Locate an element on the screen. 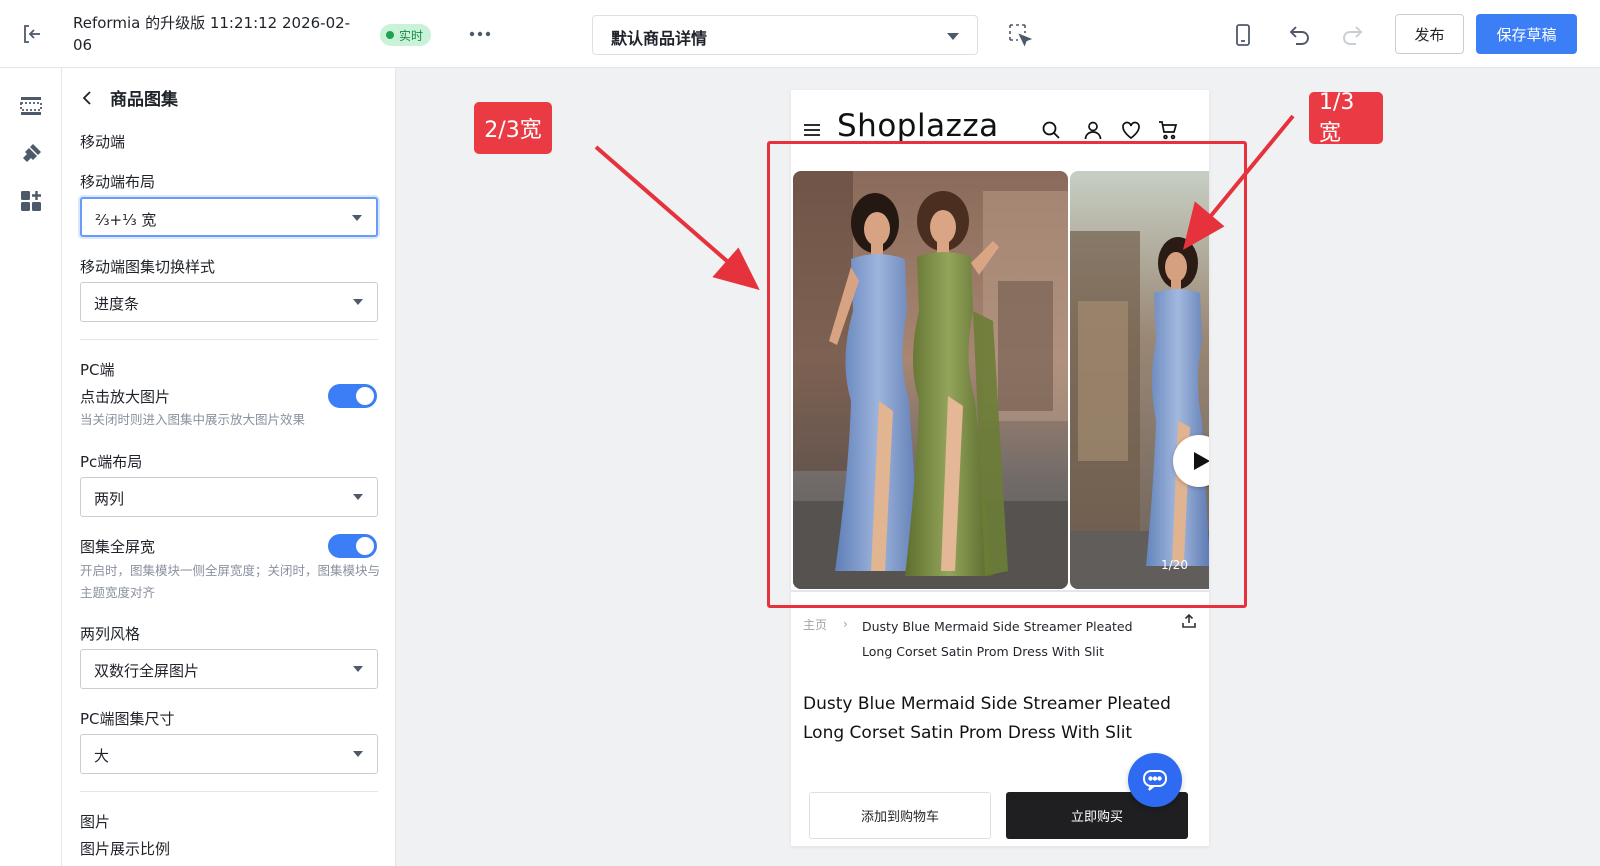 The width and height of the screenshot is (1600, 866). back-chevron-icon is located at coordinates (86, 97).